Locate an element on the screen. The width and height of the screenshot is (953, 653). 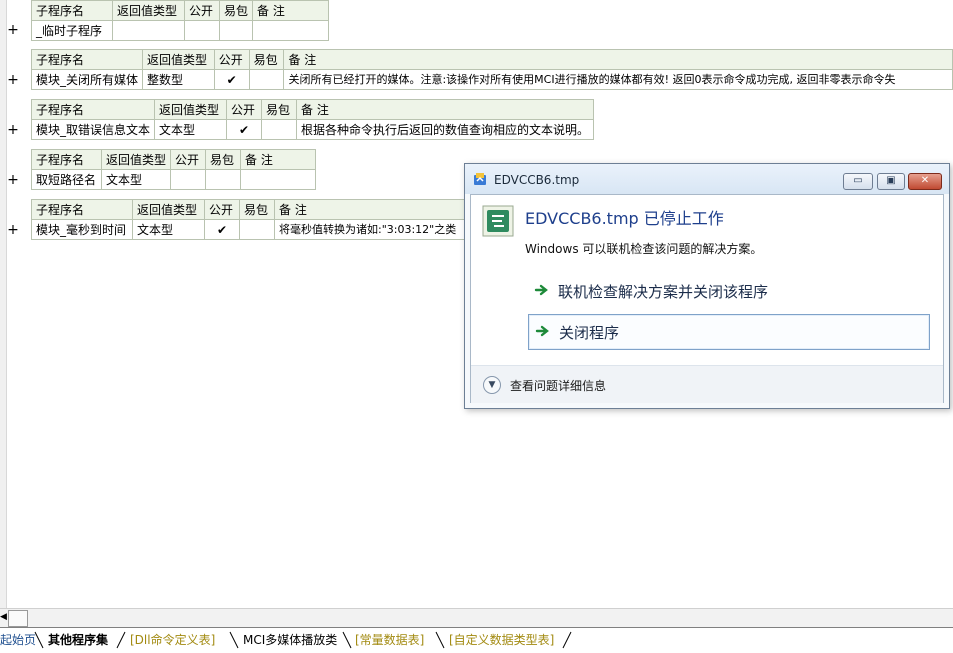
easy-language-icon is located at coordinates (498, 221).